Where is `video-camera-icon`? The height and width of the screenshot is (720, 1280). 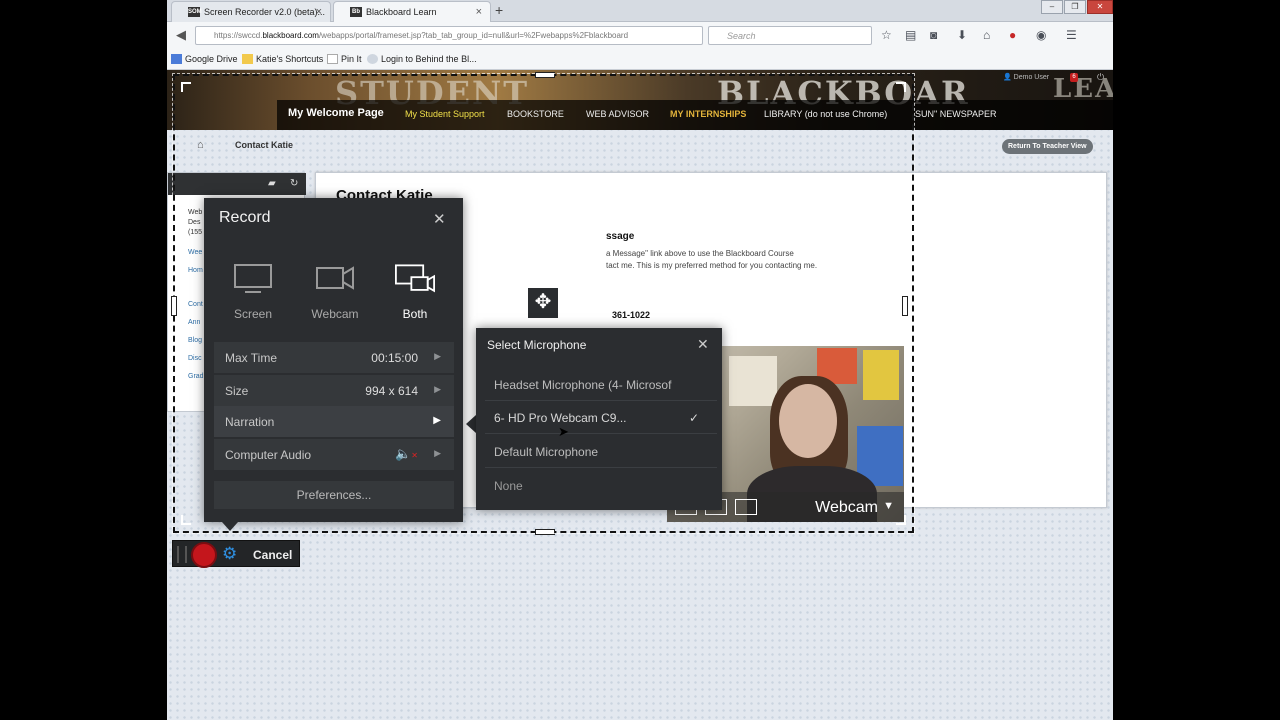
video-camera-icon is located at coordinates (335, 278).